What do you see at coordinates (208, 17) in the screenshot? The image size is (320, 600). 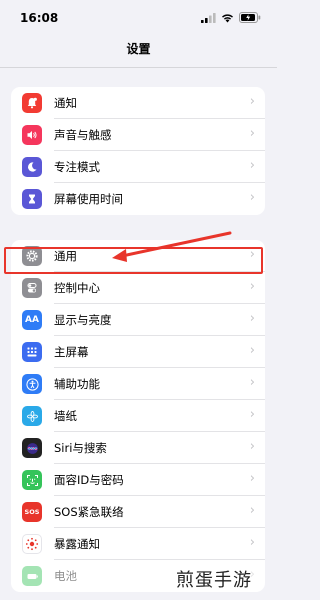 I see `cellular-signal-icon` at bounding box center [208, 17].